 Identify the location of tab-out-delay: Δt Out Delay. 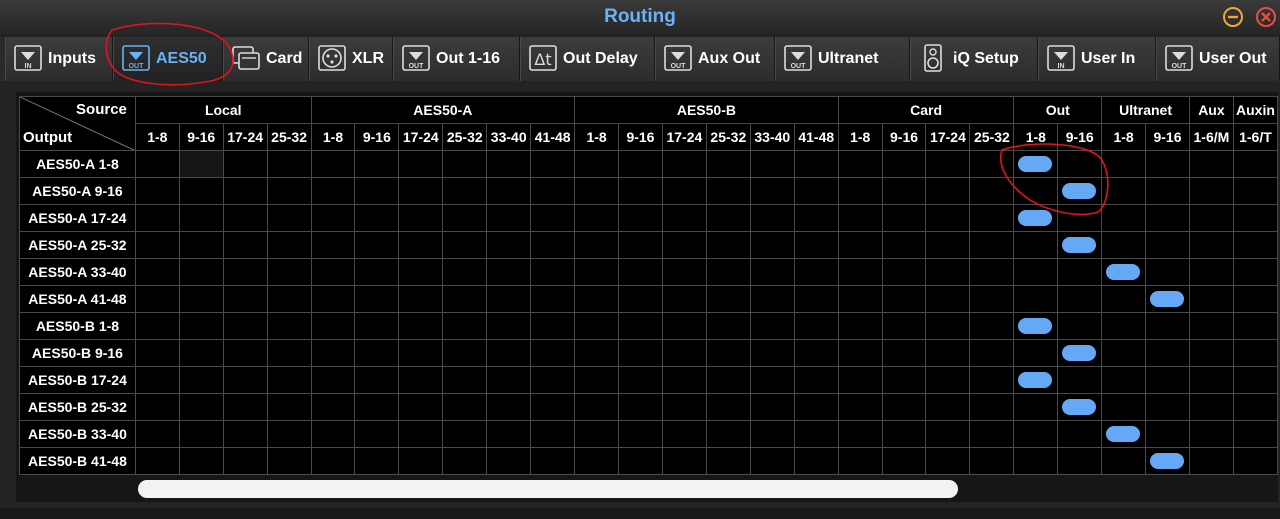
(587, 59).